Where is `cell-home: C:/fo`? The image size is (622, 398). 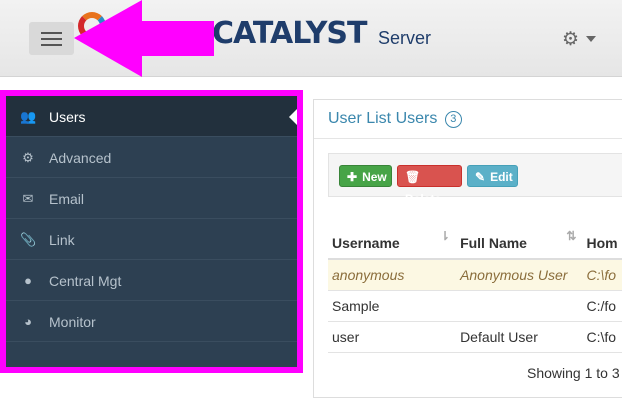
cell-home: C:/fo is located at coordinates (602, 306).